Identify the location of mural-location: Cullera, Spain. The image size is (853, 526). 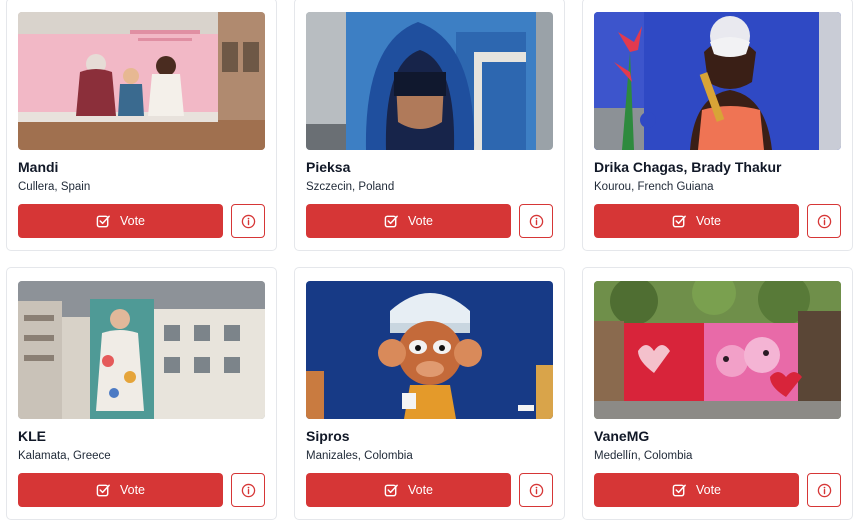
(54, 187).